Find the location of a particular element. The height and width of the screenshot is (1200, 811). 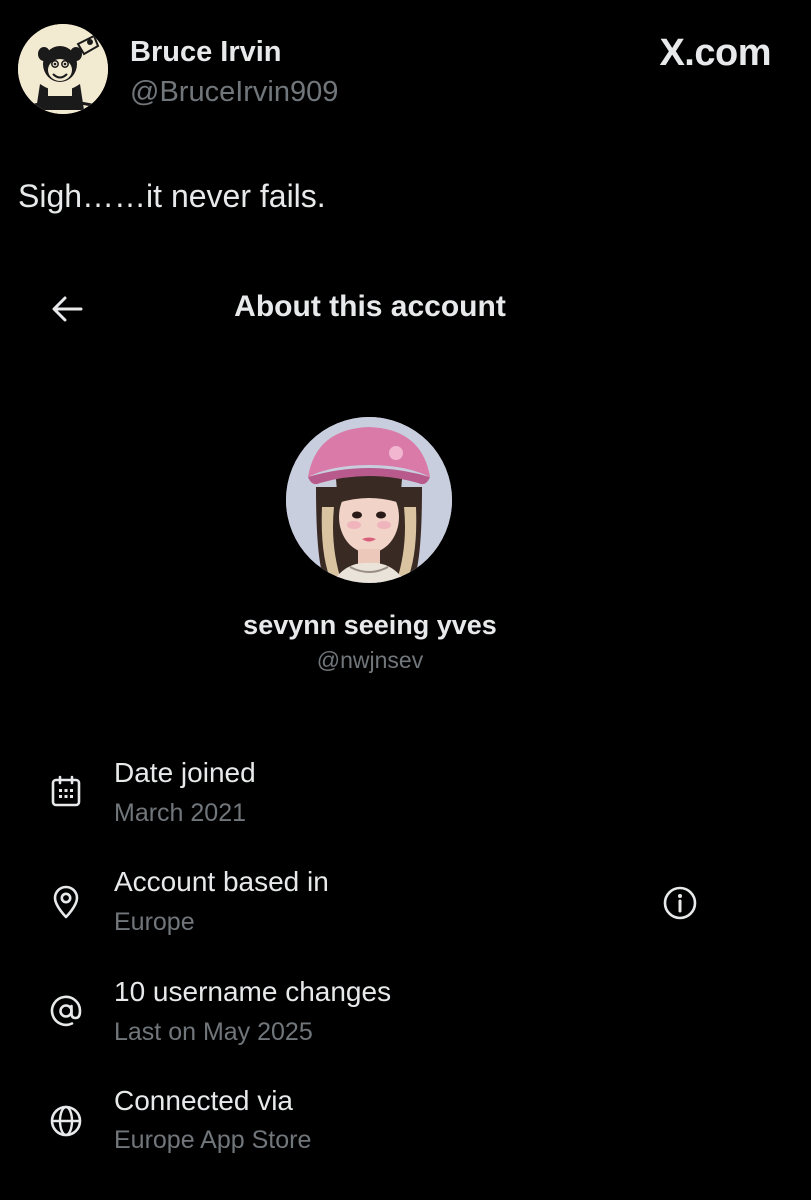

date-joined-label: Date joined is located at coordinates (185, 772).